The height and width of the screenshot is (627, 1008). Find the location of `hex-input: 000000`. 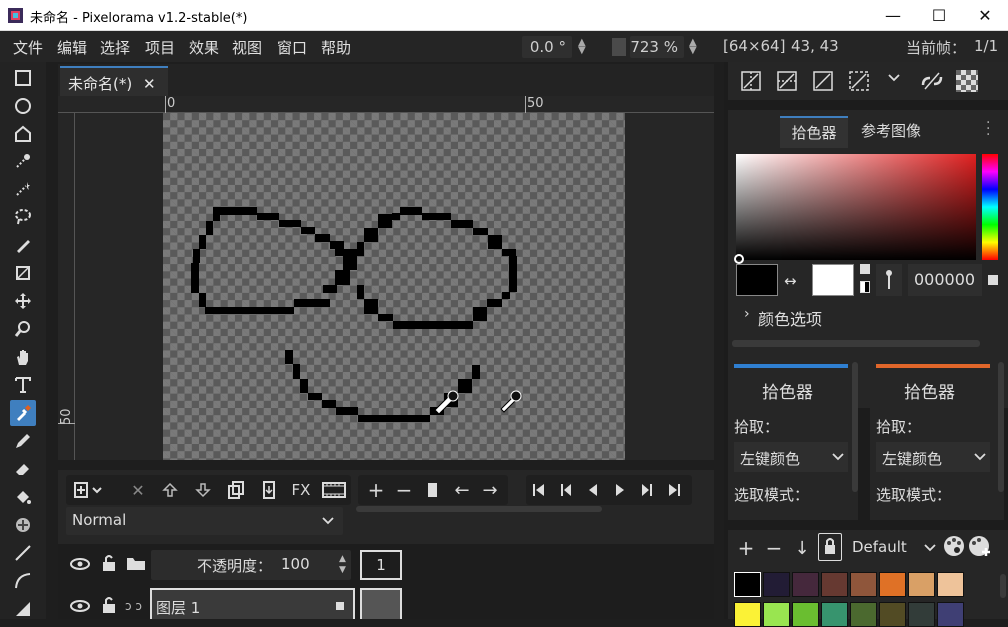

hex-input: 000000 is located at coordinates (945, 280).